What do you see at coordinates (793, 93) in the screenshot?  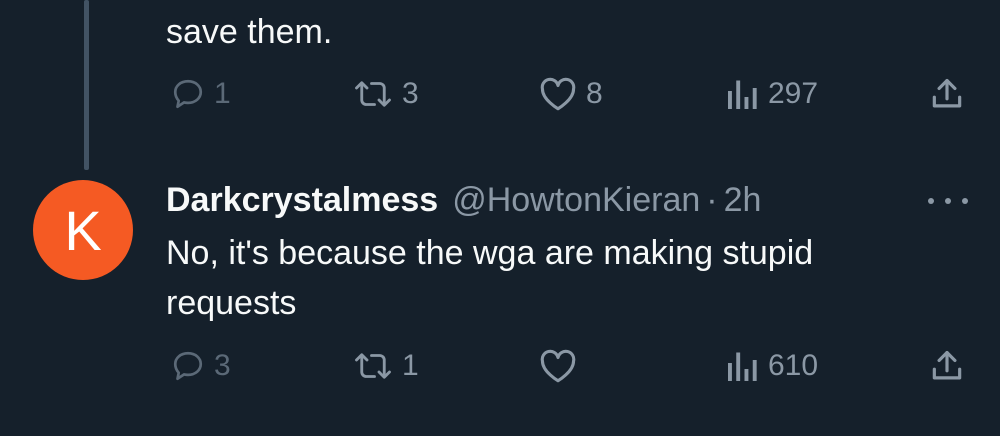 I see `views-count: 297` at bounding box center [793, 93].